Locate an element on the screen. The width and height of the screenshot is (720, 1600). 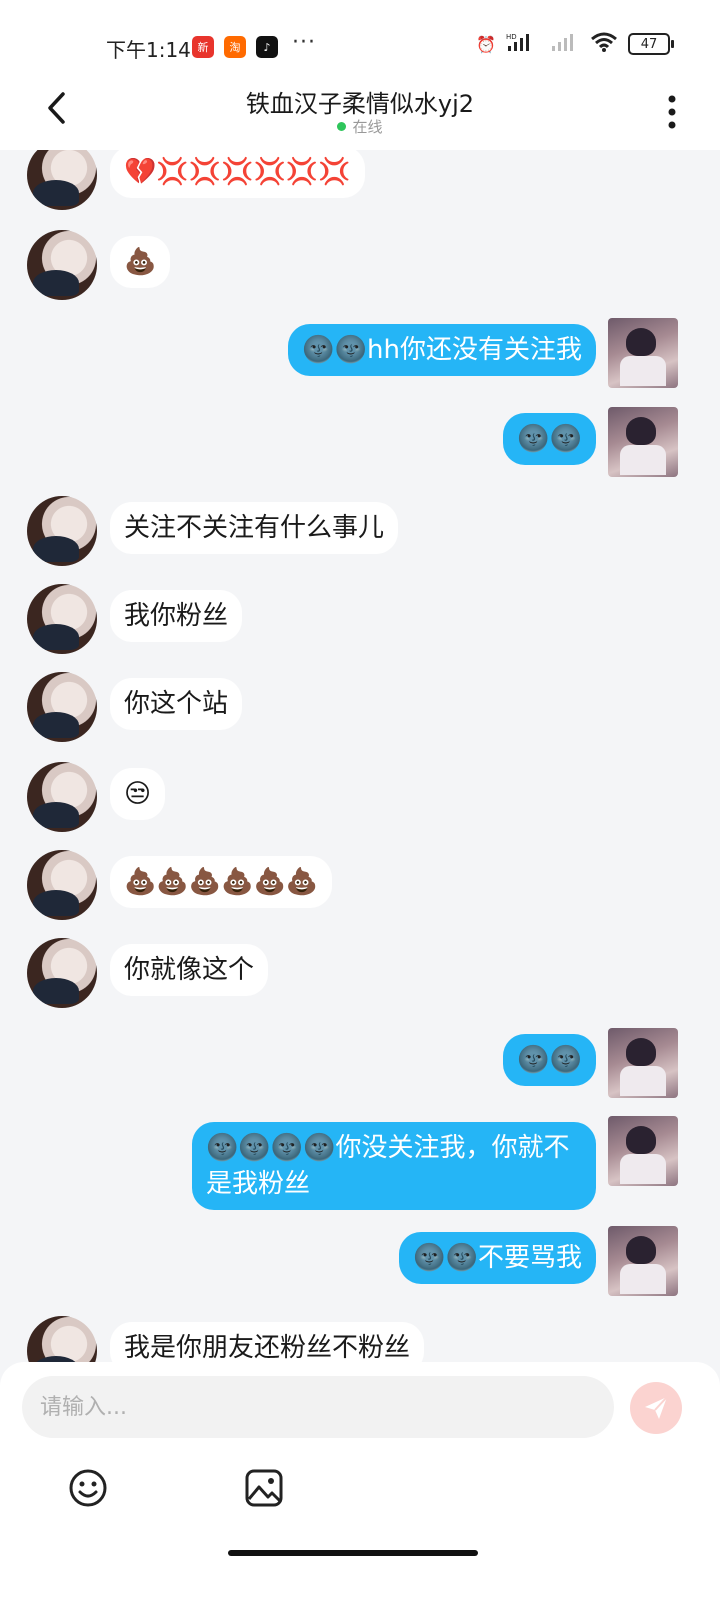
message-bubble: 你就像这个 is located at coordinates (189, 970).